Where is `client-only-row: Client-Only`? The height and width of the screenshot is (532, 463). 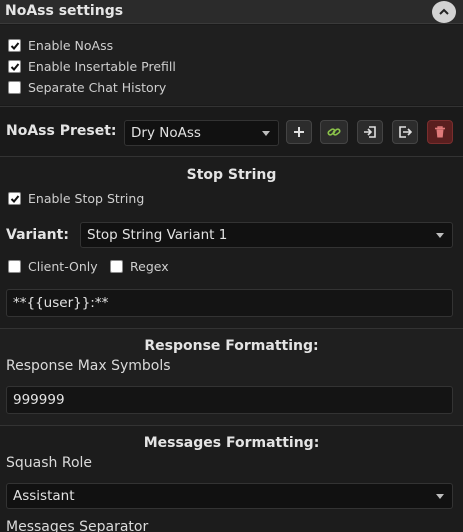 client-only-row: Client-Only is located at coordinates (53, 266).